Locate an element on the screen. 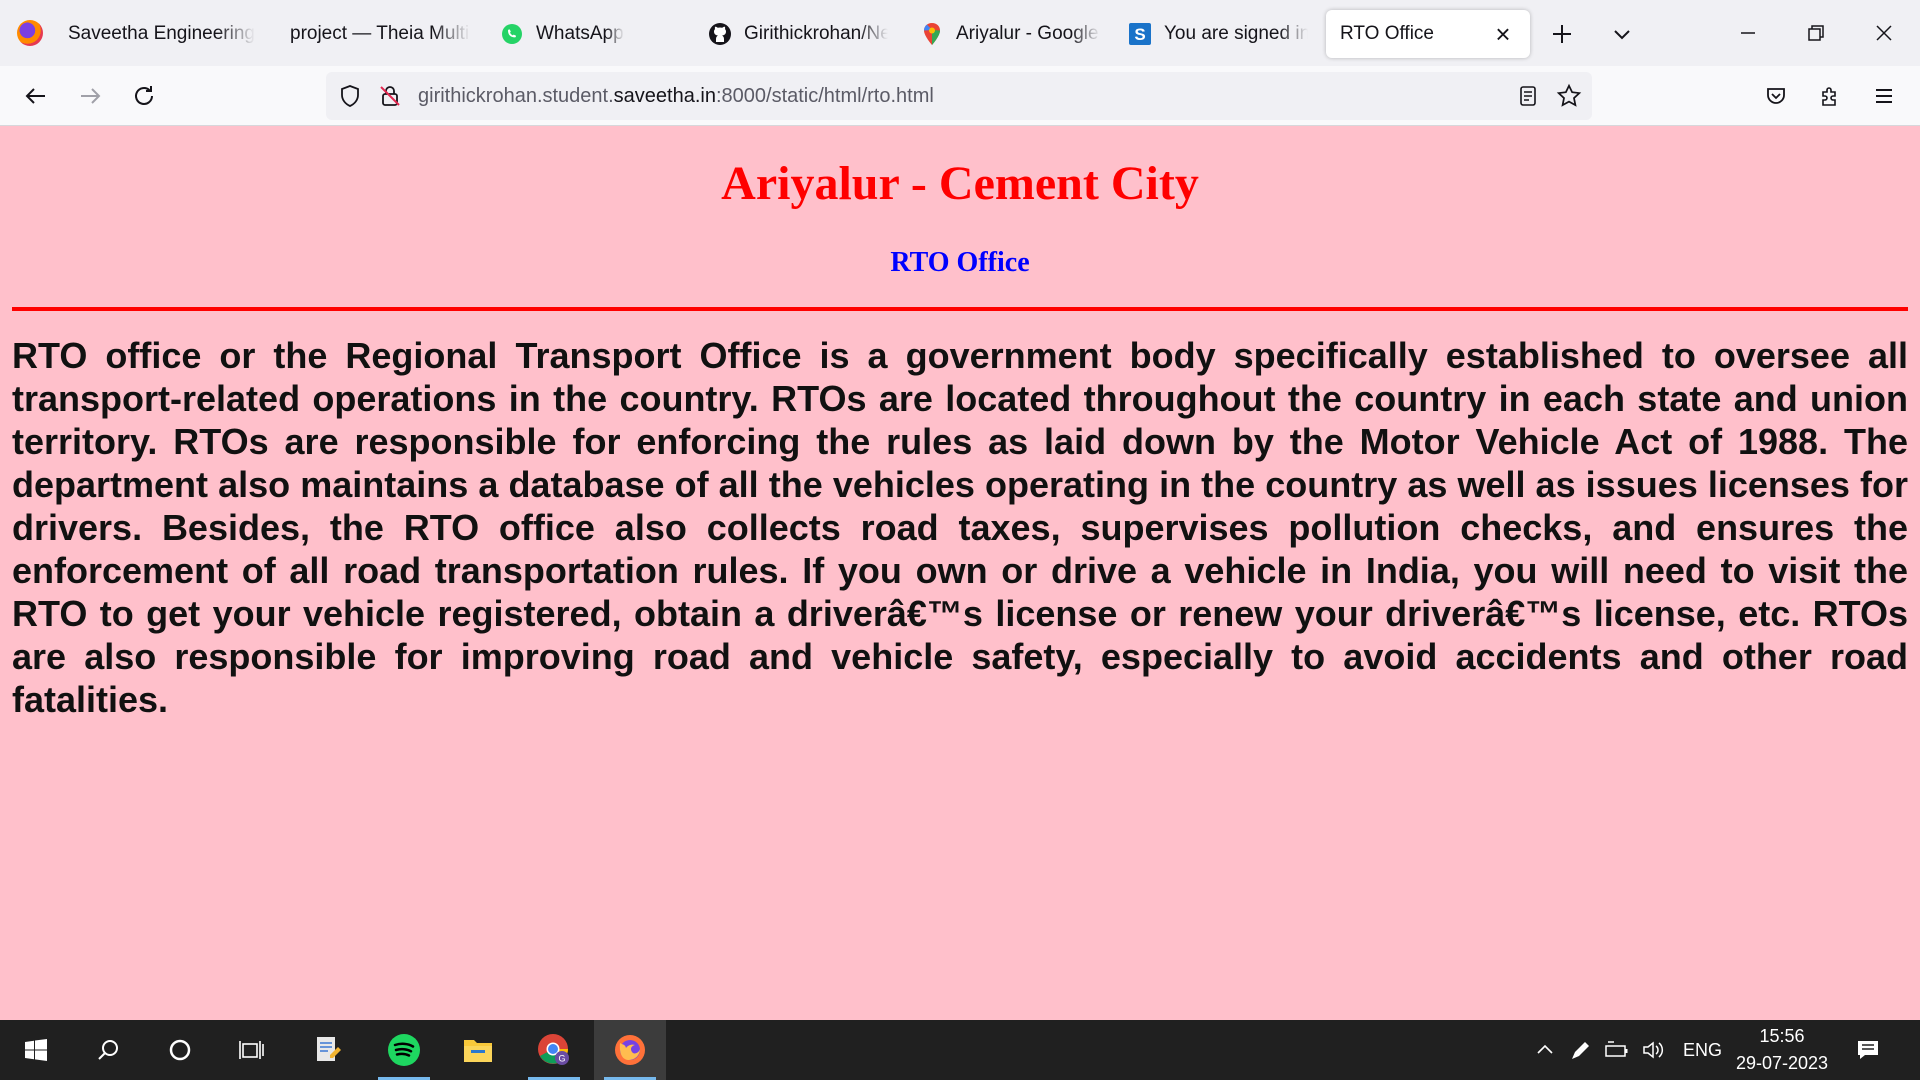  tab-saveetha: Saveetha Engineering is located at coordinates (163, 34).